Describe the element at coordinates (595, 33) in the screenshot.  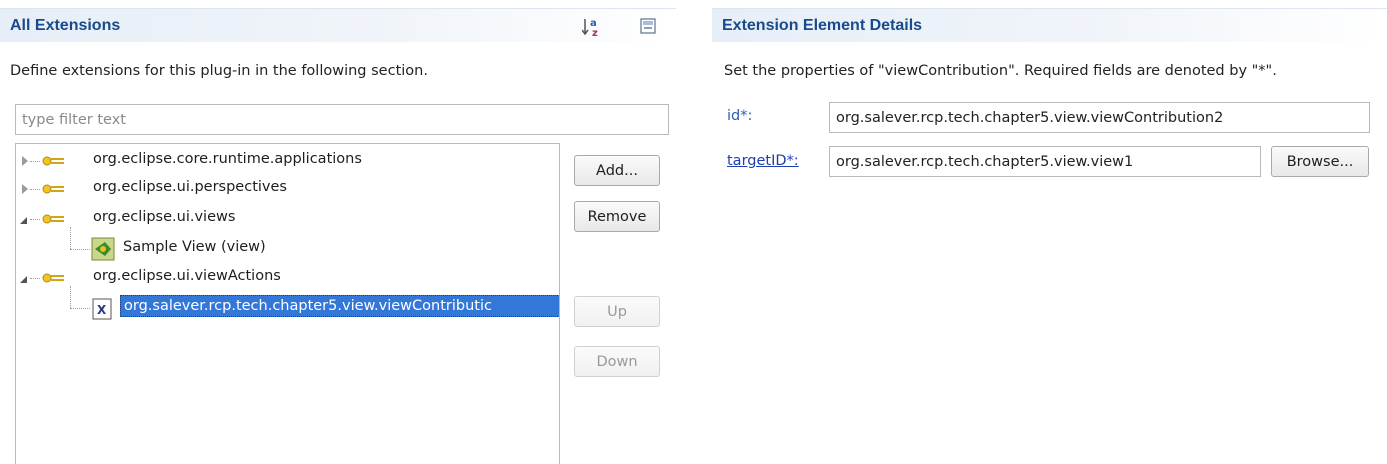
I see `svg-text: z` at that location.